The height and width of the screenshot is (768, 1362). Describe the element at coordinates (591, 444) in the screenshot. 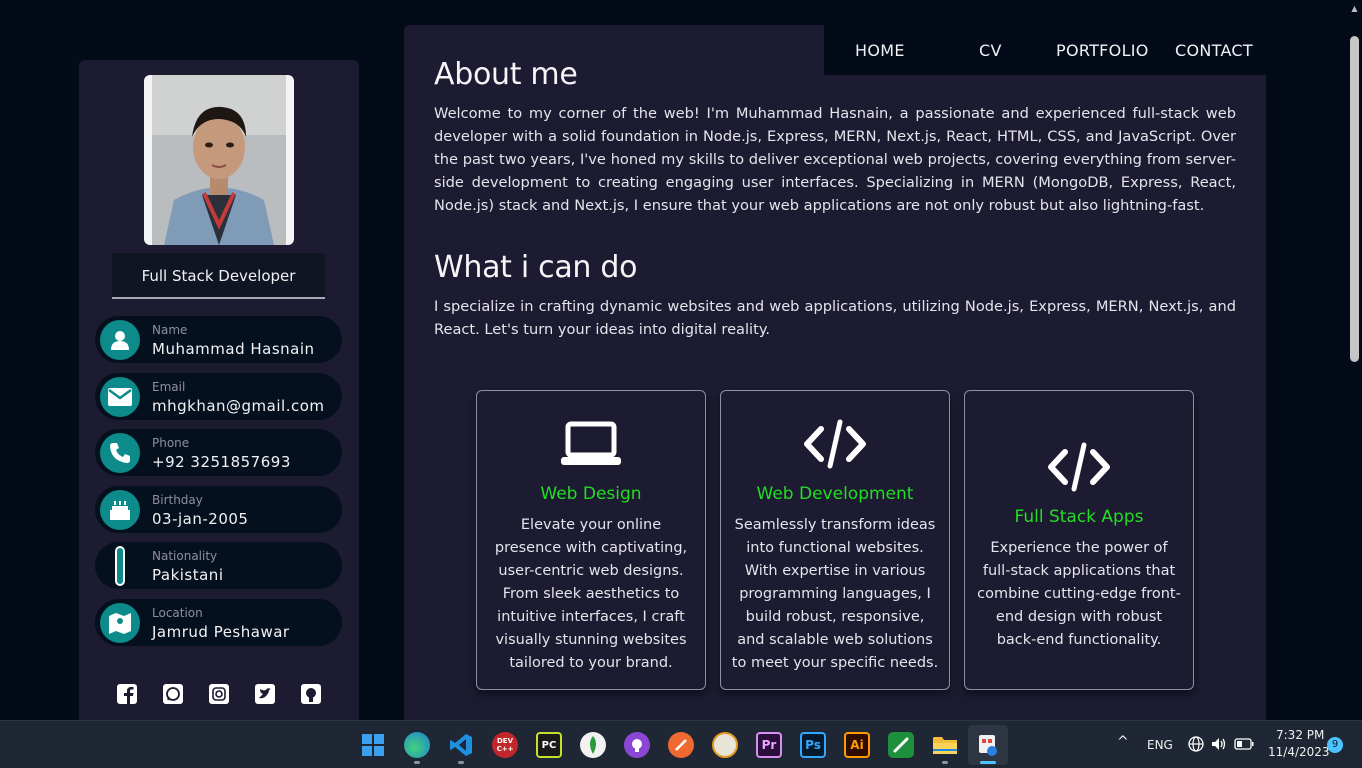

I see `laptop-icon` at that location.